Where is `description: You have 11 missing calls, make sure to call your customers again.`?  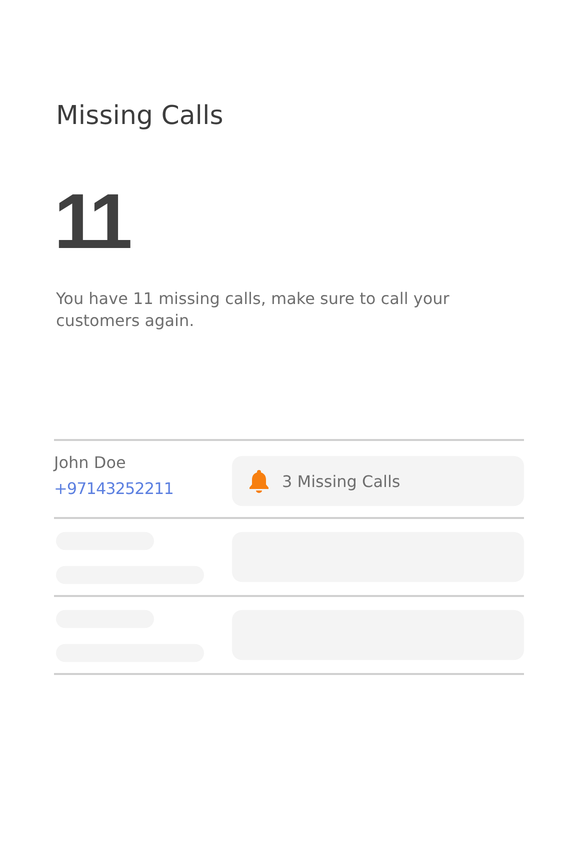 description: You have 11 missing calls, make sure to call your customers again. is located at coordinates (253, 310).